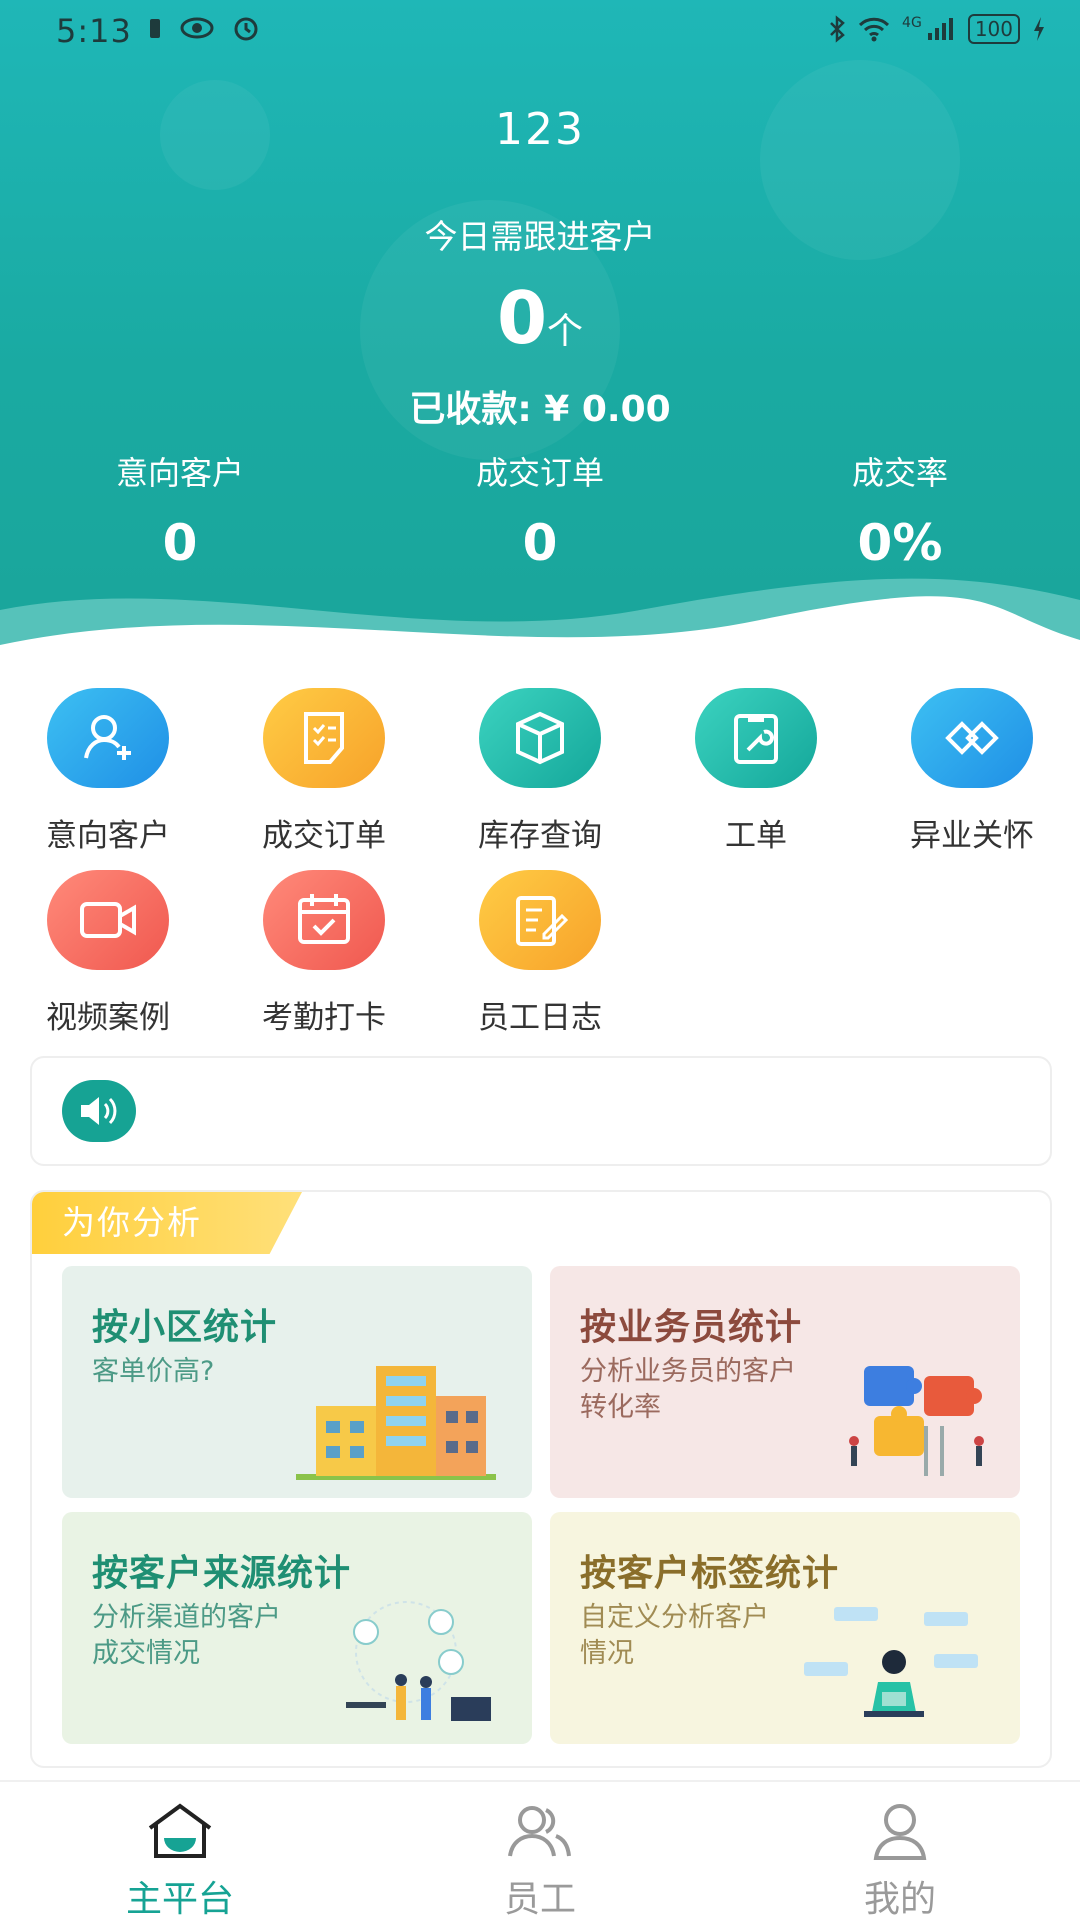  I want to click on menu-work-order: 工单, so click(756, 779).